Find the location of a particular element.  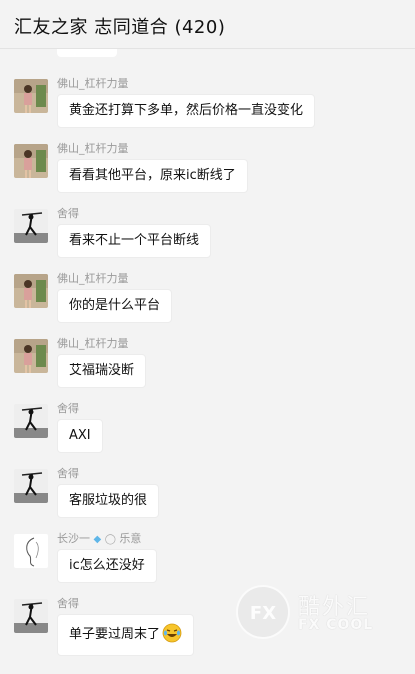

message-bubble: 单子要过周末了 is located at coordinates (126, 635).